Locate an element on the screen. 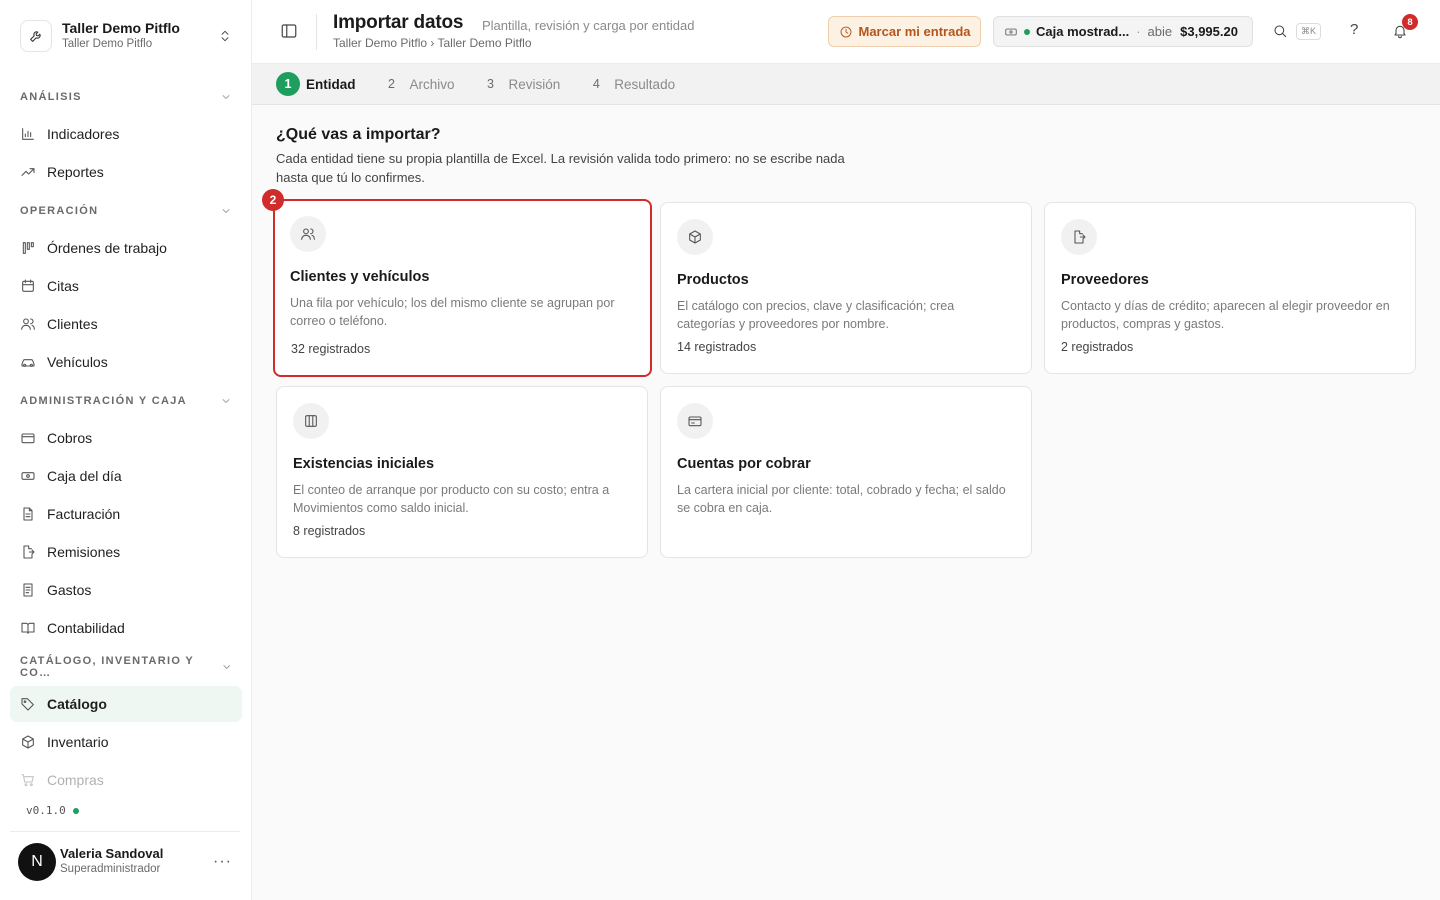  sidebar-toggle-icon is located at coordinates (290, 32).